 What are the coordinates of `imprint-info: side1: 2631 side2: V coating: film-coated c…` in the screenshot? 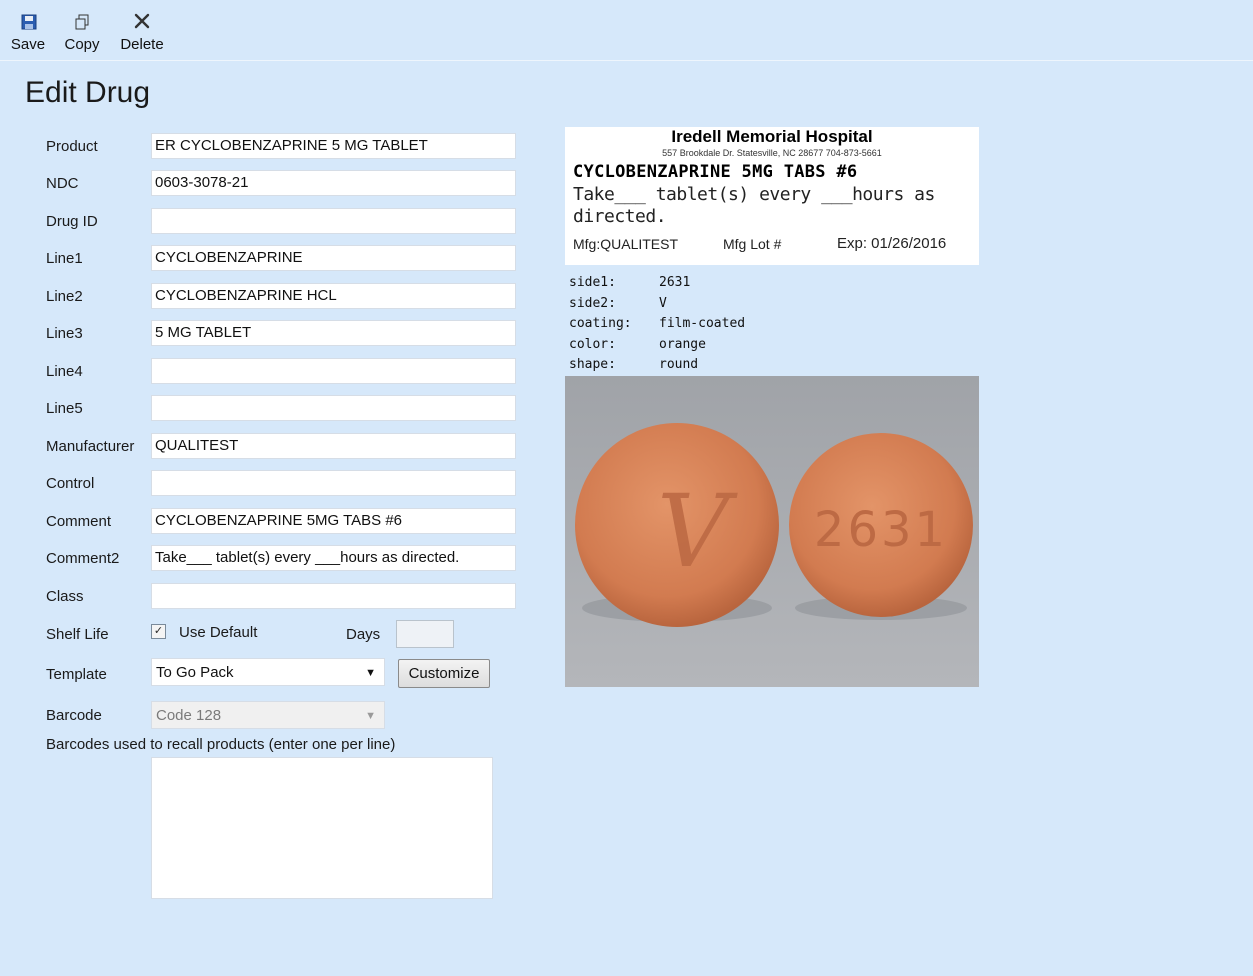 It's located at (657, 324).